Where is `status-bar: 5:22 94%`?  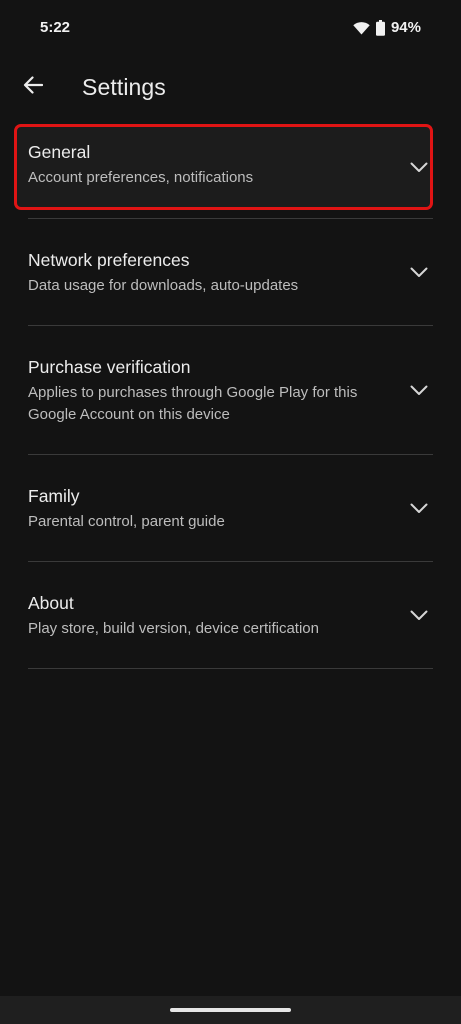
status-bar: 5:22 94% is located at coordinates (230, 28).